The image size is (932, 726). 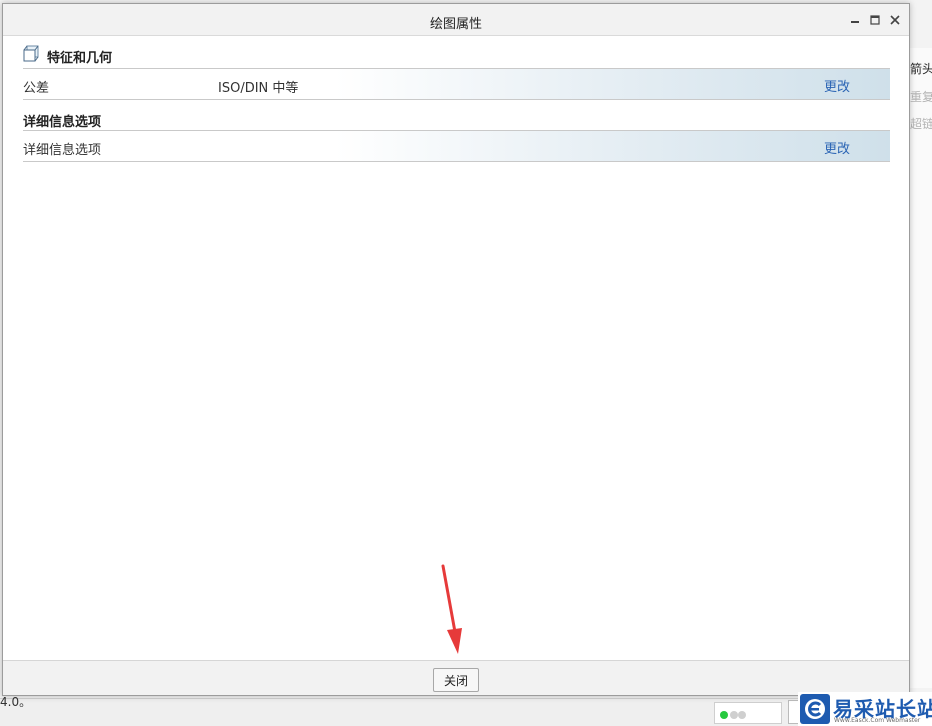 I want to click on close-button: 关闭, so click(x=456, y=680).